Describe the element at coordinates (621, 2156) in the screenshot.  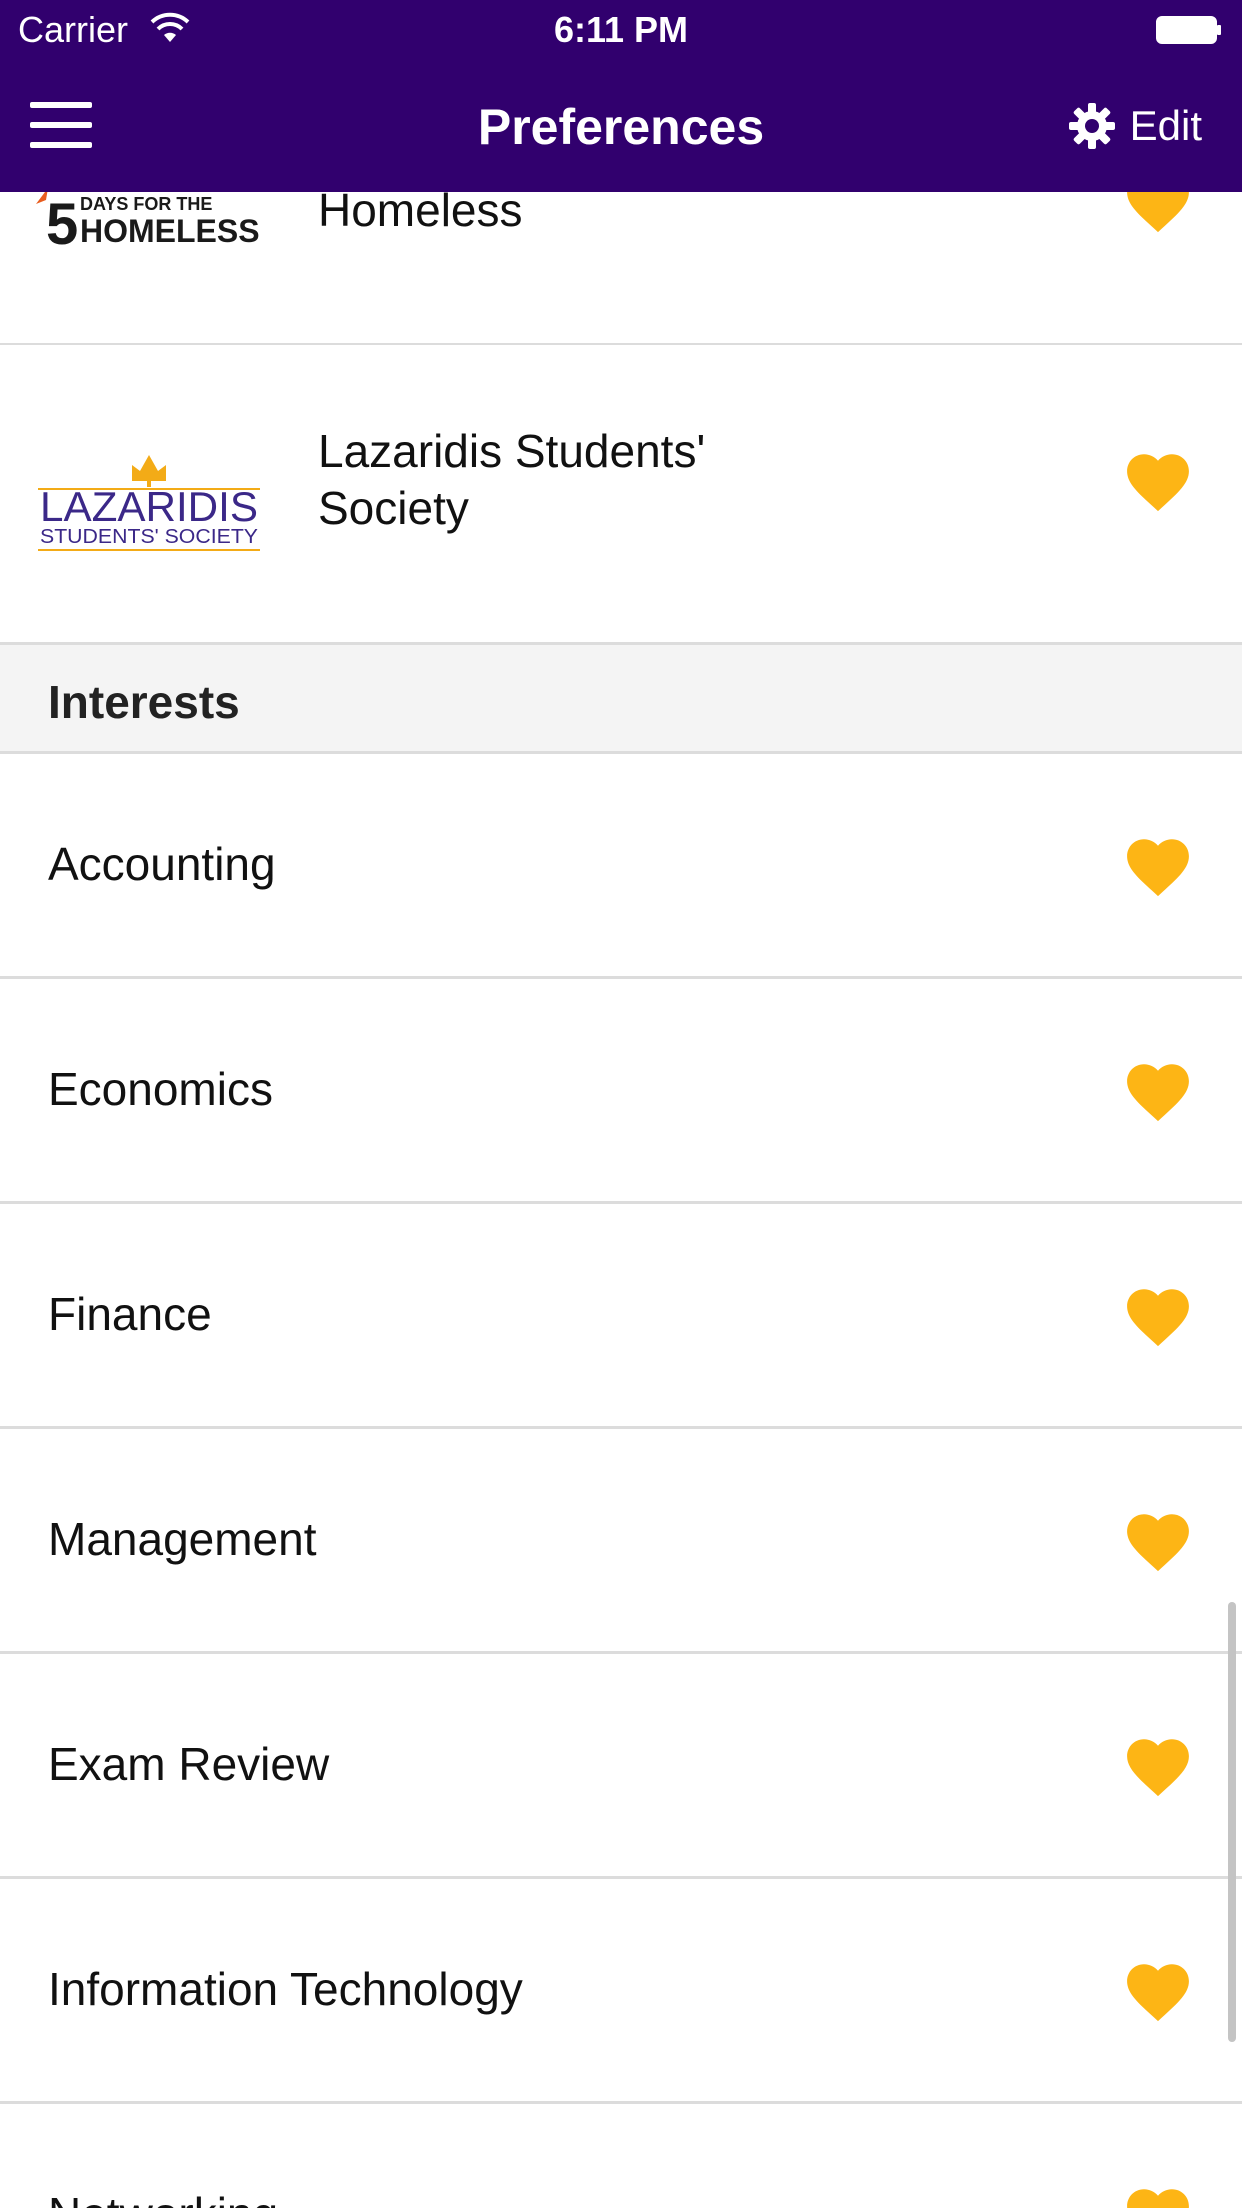
I see `interest-row: Networking` at that location.